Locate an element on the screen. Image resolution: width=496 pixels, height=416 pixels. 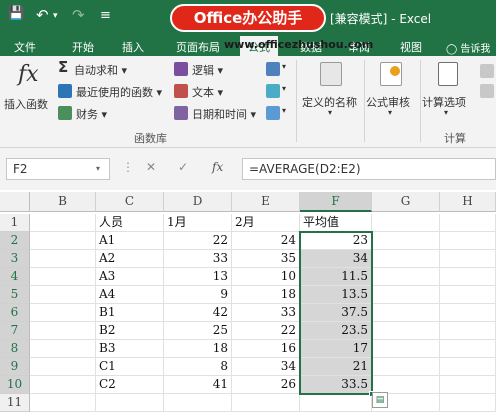
cell-c2: A1 is located at coordinates (130, 241).